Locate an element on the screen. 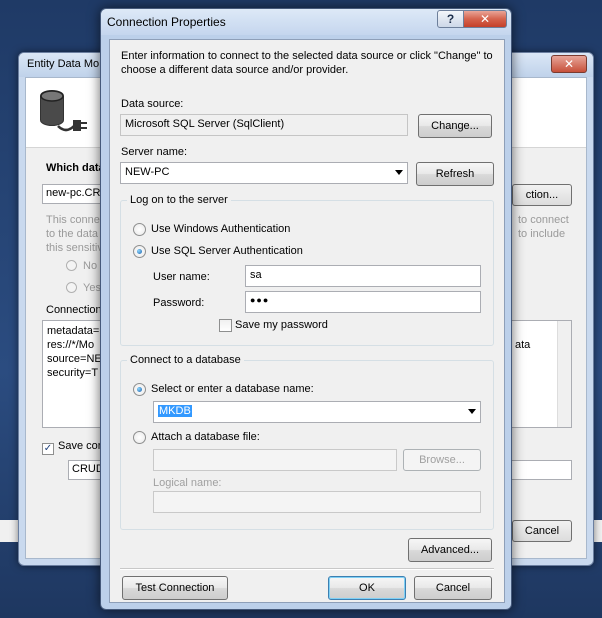  data-source-label: Data source: is located at coordinates (152, 104).